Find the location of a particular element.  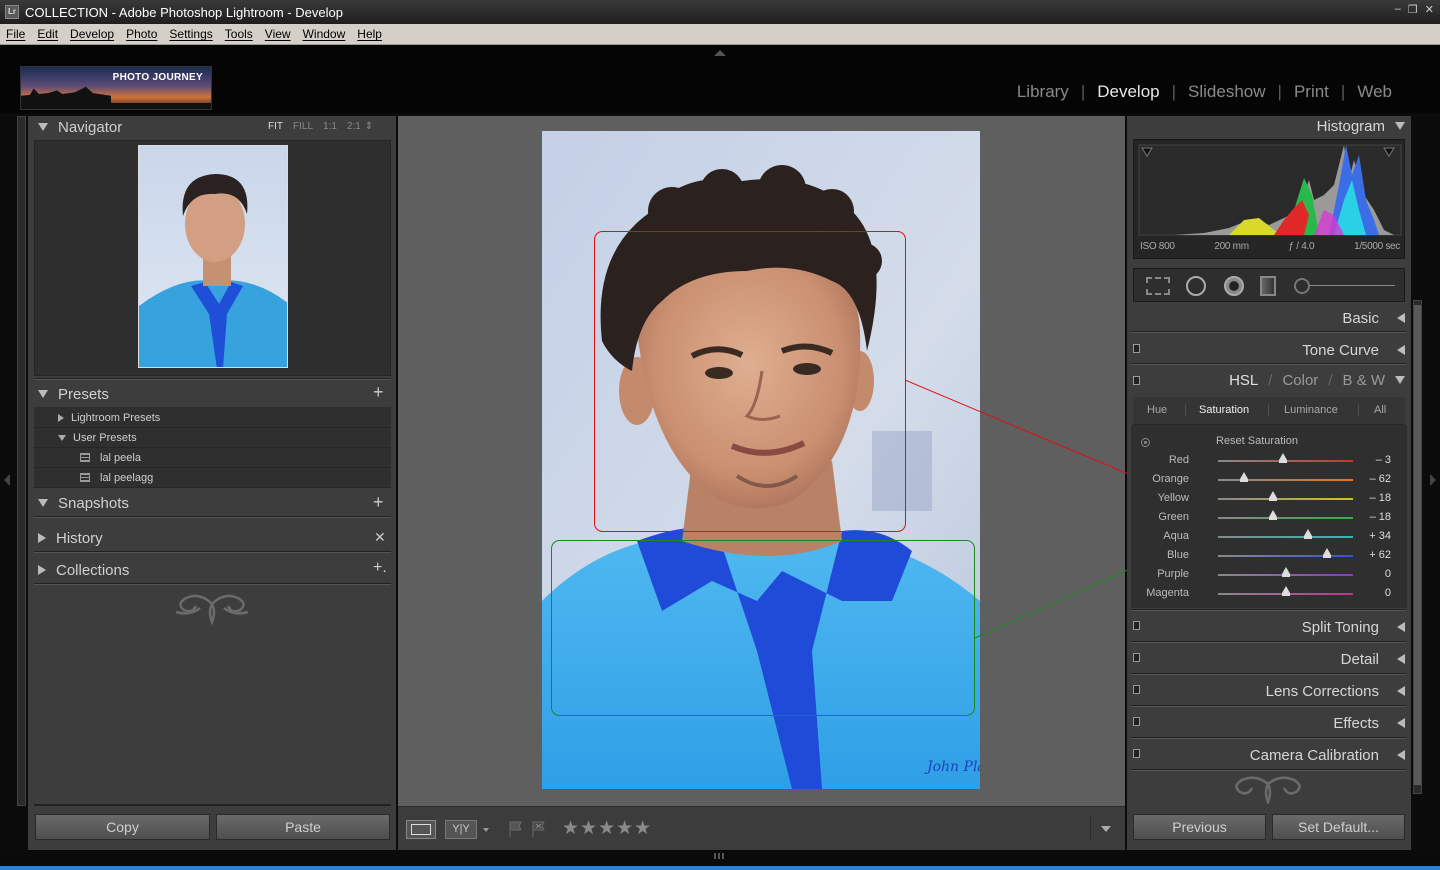

module-print: Print is located at coordinates (1311, 92).